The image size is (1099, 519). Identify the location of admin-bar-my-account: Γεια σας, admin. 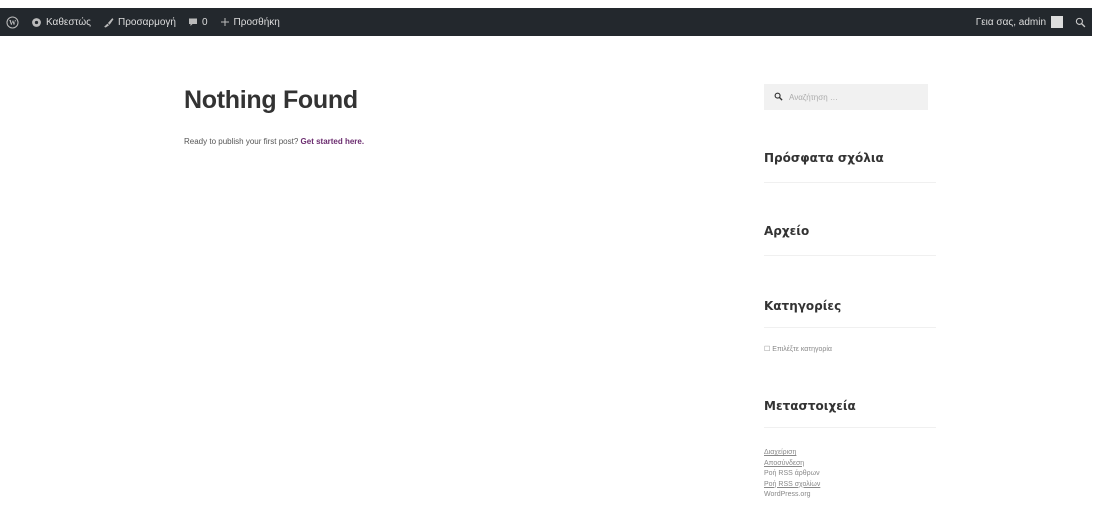
(1017, 22).